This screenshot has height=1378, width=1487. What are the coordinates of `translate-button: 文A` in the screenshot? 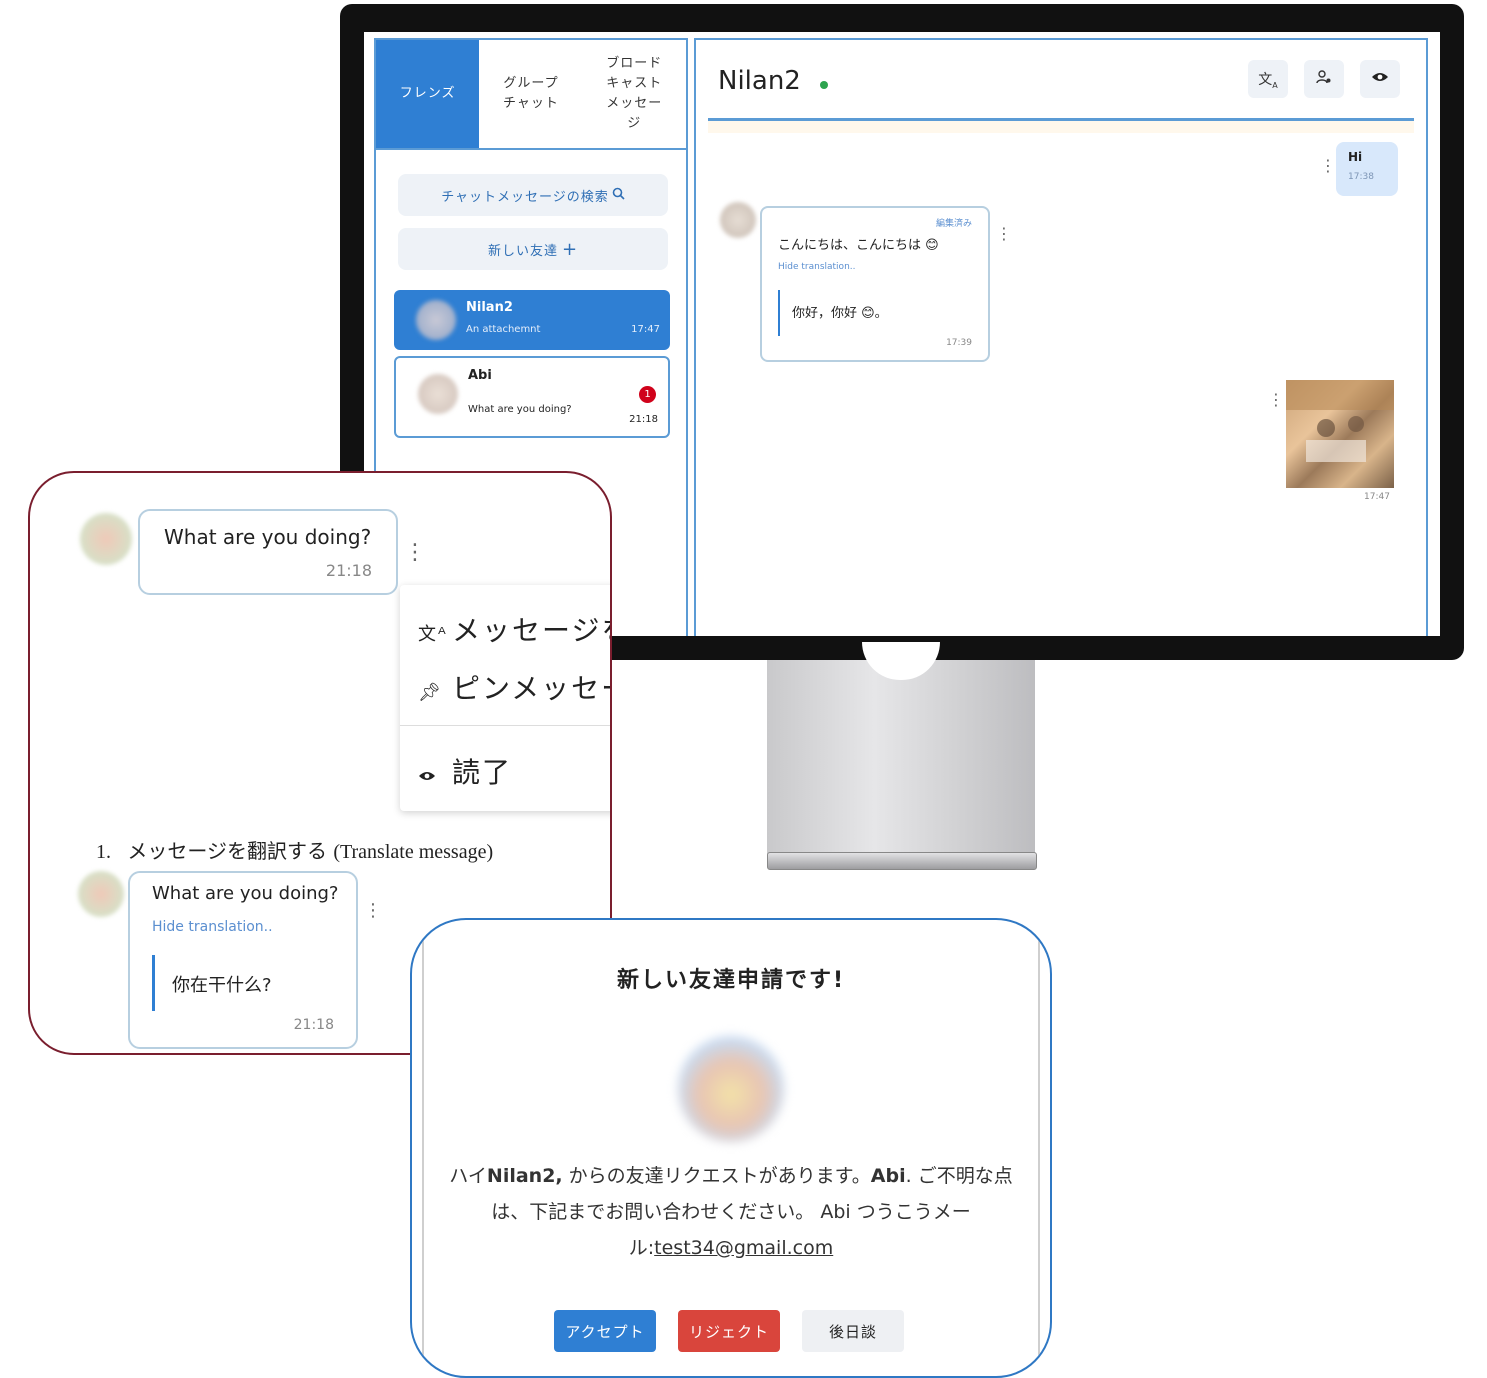 It's located at (1268, 79).